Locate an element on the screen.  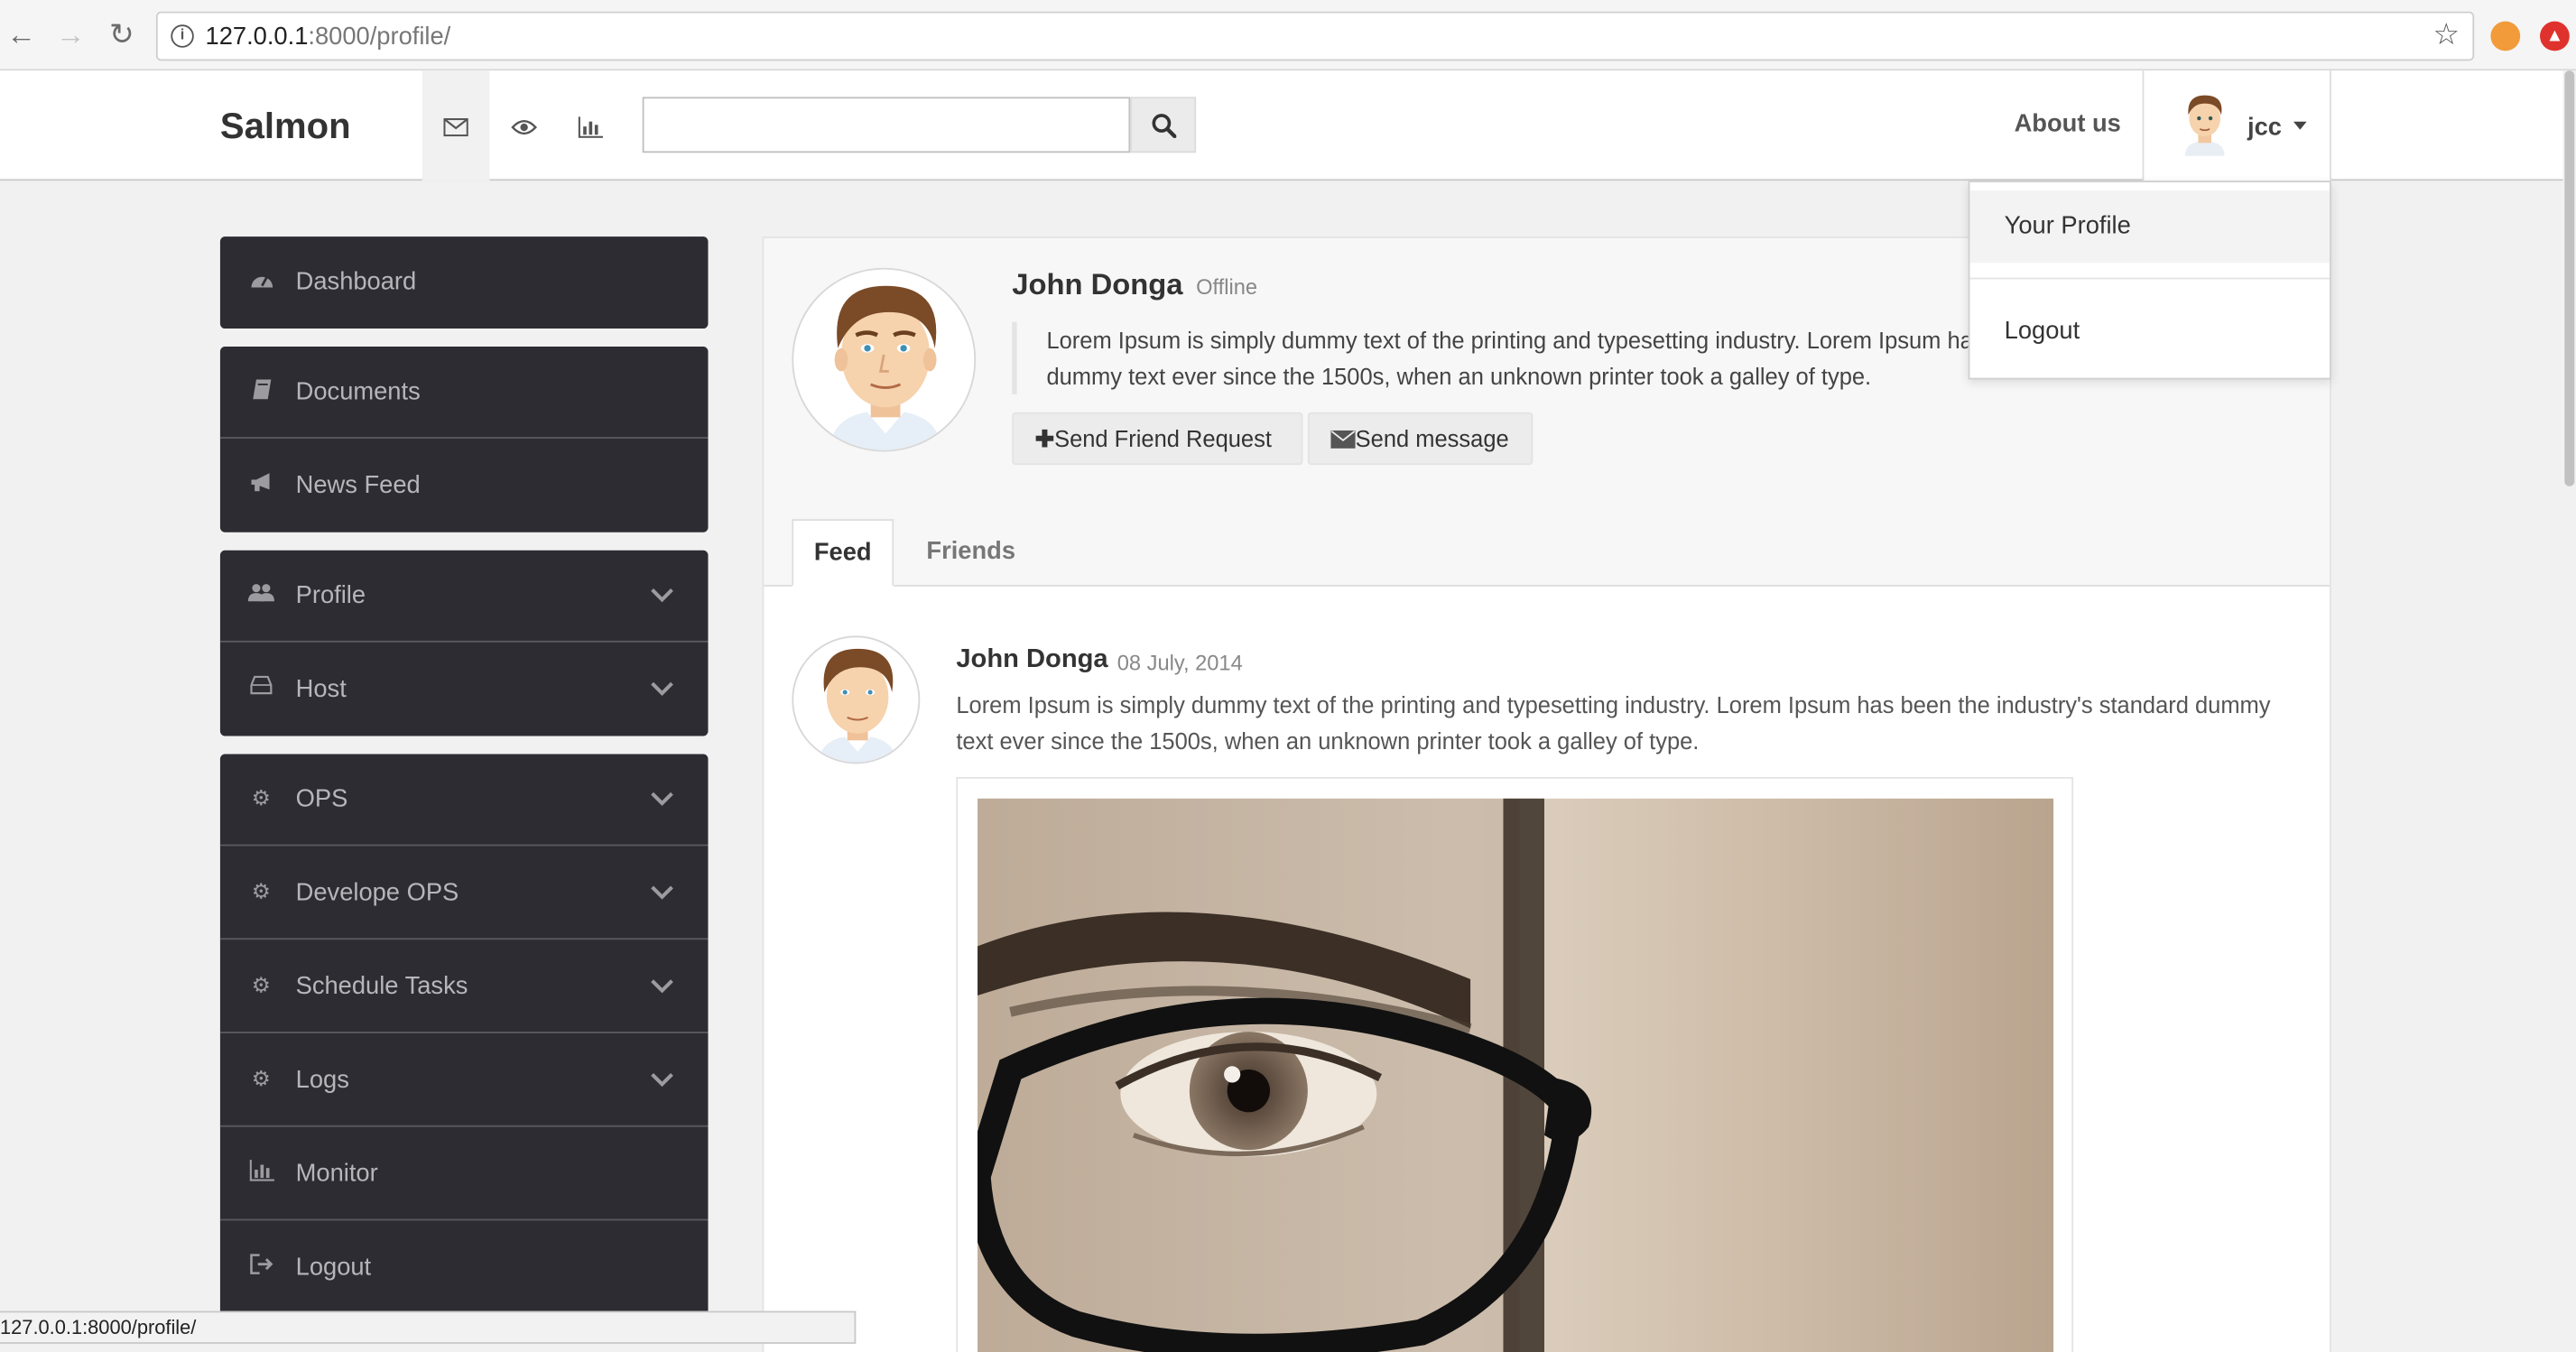
bullhorn-icon is located at coordinates (261, 484).